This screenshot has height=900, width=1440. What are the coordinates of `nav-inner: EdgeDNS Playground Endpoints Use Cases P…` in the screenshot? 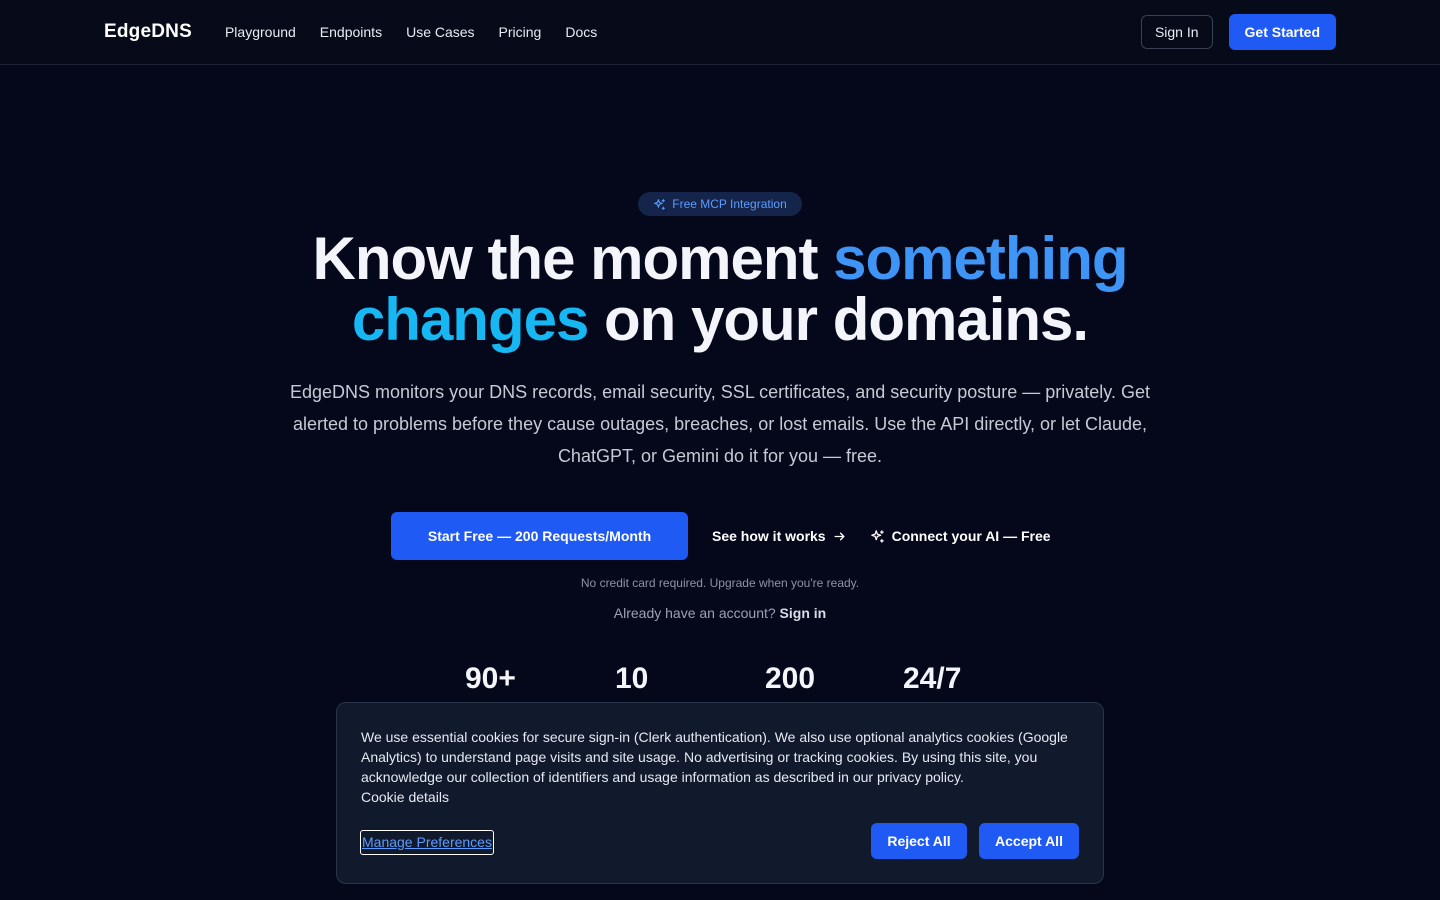 It's located at (720, 32).